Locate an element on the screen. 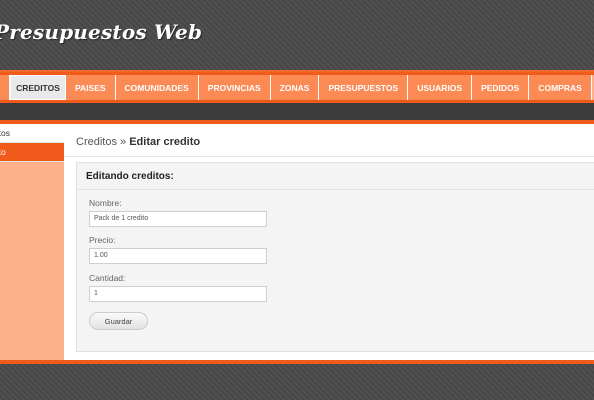  precio-field: 1.00 is located at coordinates (178, 256).